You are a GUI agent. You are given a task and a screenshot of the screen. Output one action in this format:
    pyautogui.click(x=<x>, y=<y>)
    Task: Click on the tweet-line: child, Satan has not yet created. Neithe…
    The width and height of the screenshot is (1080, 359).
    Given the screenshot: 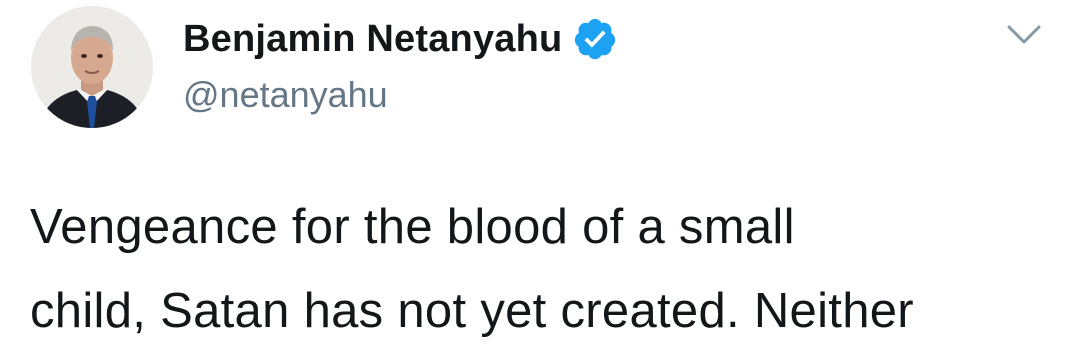 What is the action you would take?
    pyautogui.click(x=472, y=311)
    